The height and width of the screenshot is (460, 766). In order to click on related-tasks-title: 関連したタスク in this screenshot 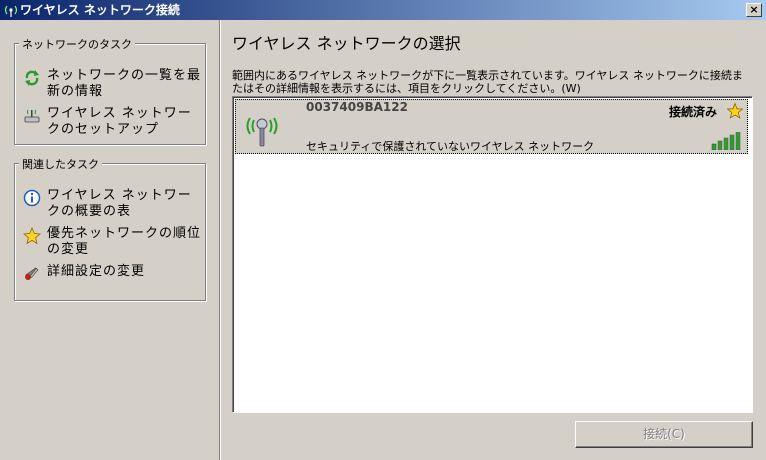, I will do `click(60, 164)`.